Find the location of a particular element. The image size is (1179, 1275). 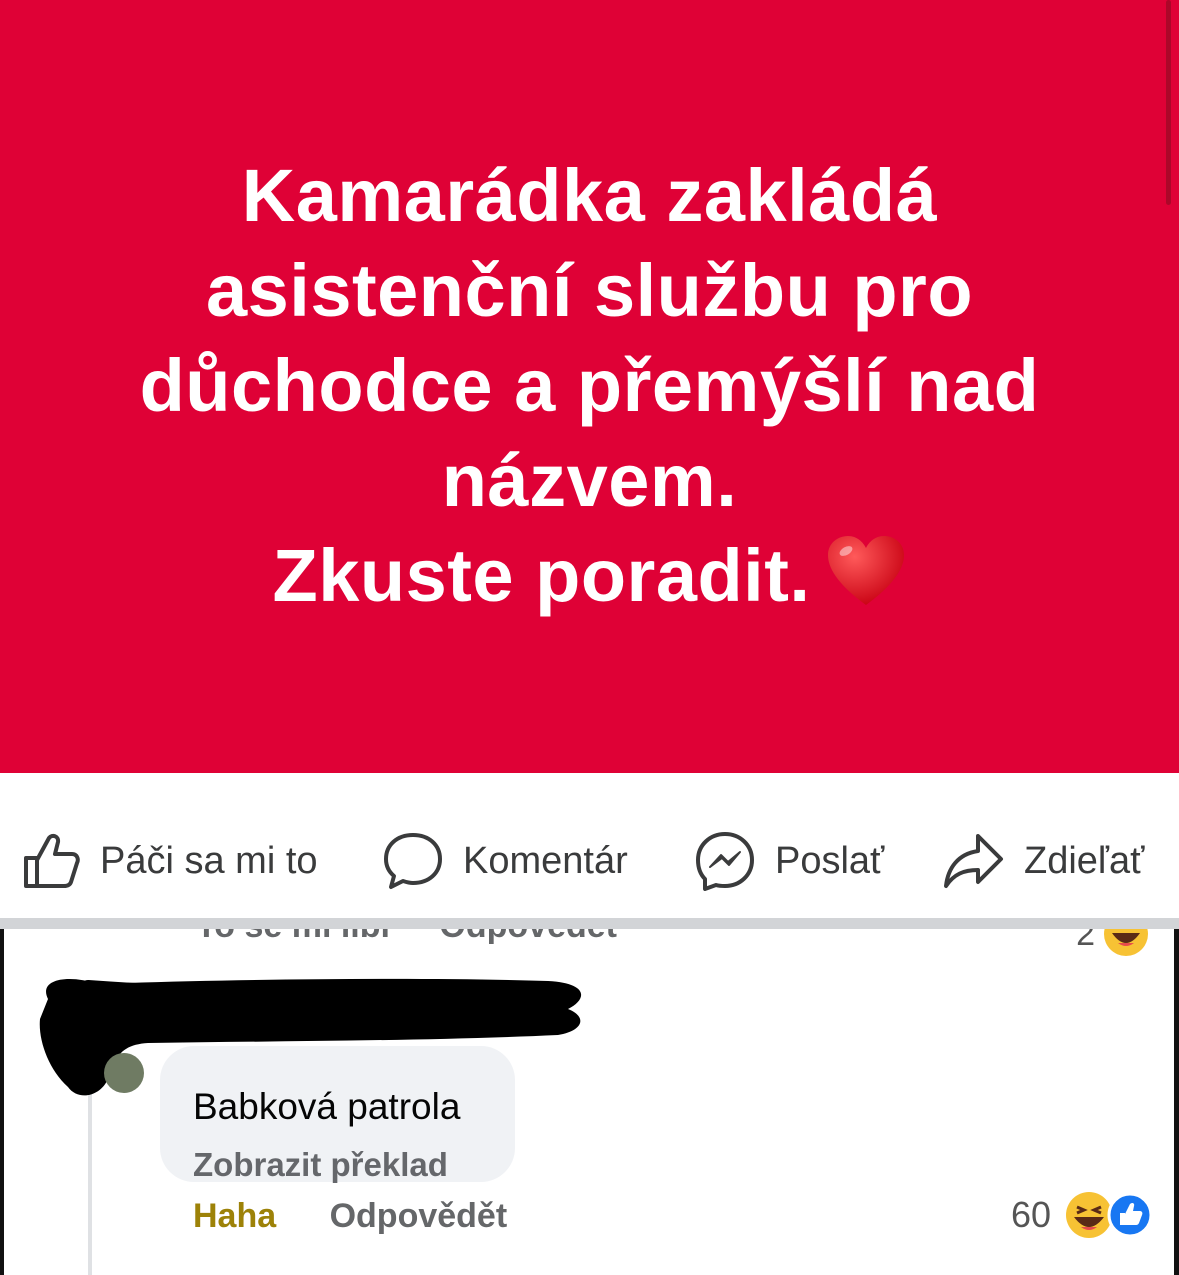

heart-icon is located at coordinates (866, 570).